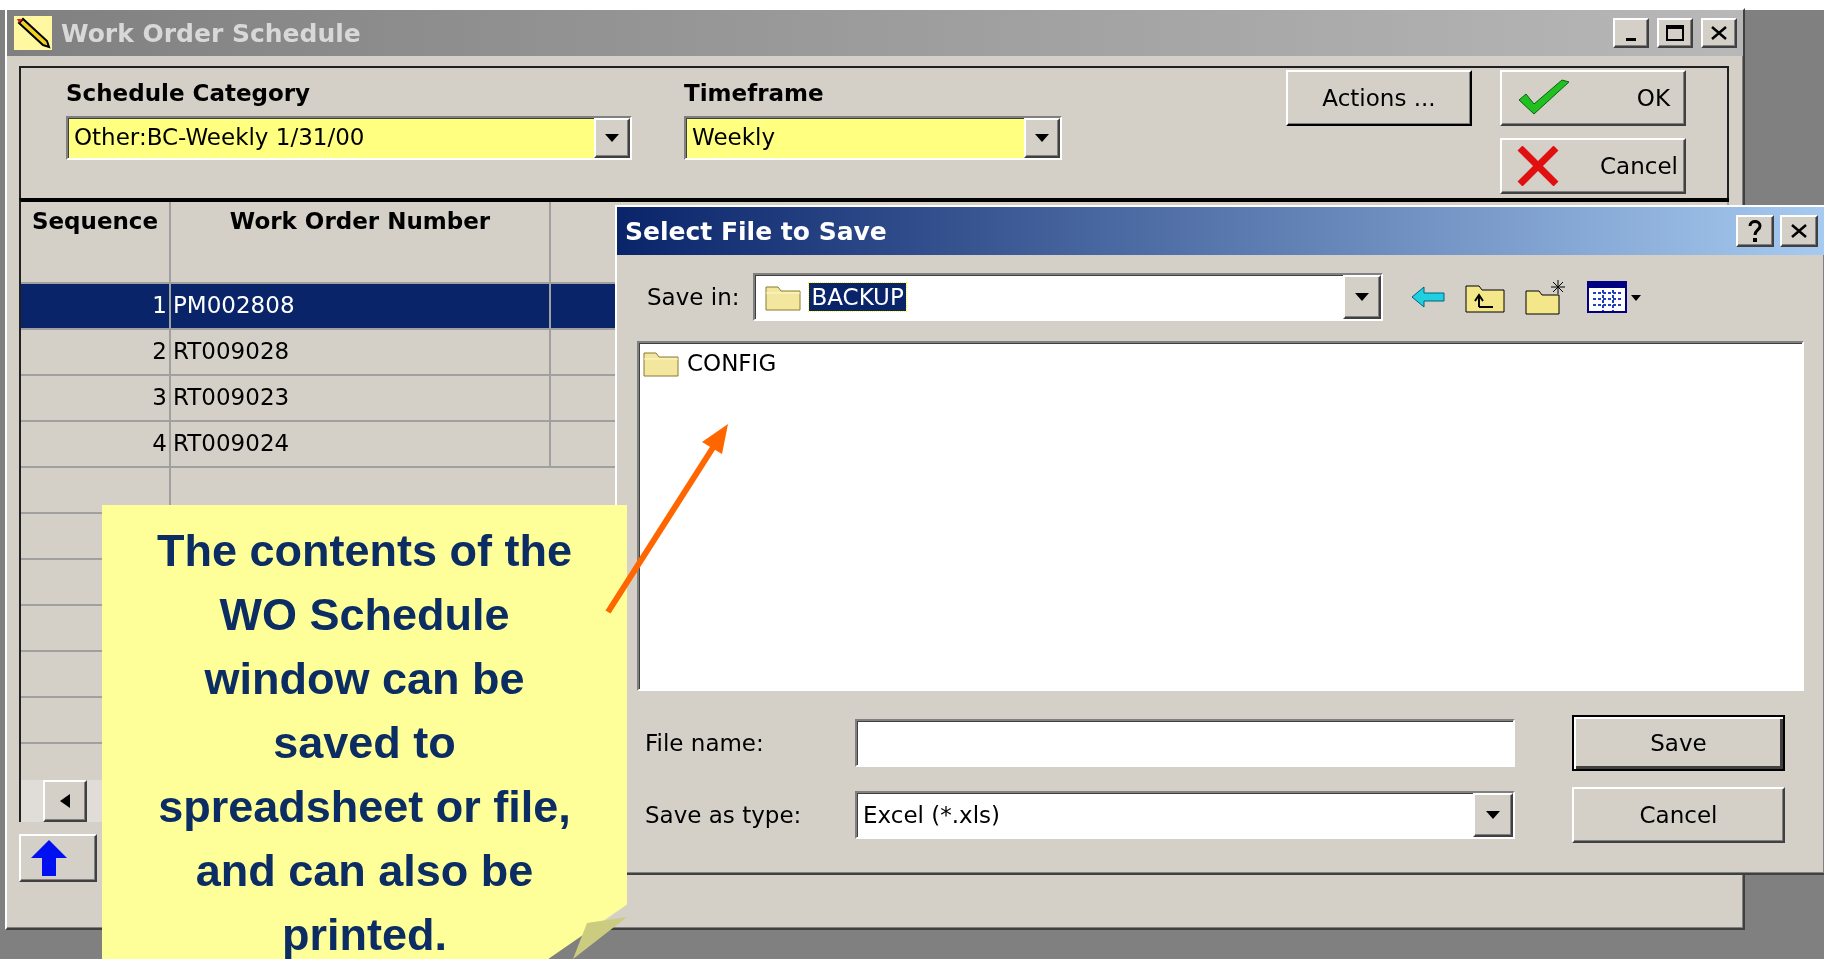 This screenshot has height=959, width=1824. Describe the element at coordinates (1678, 743) in the screenshot. I see `dialog-button: Save` at that location.